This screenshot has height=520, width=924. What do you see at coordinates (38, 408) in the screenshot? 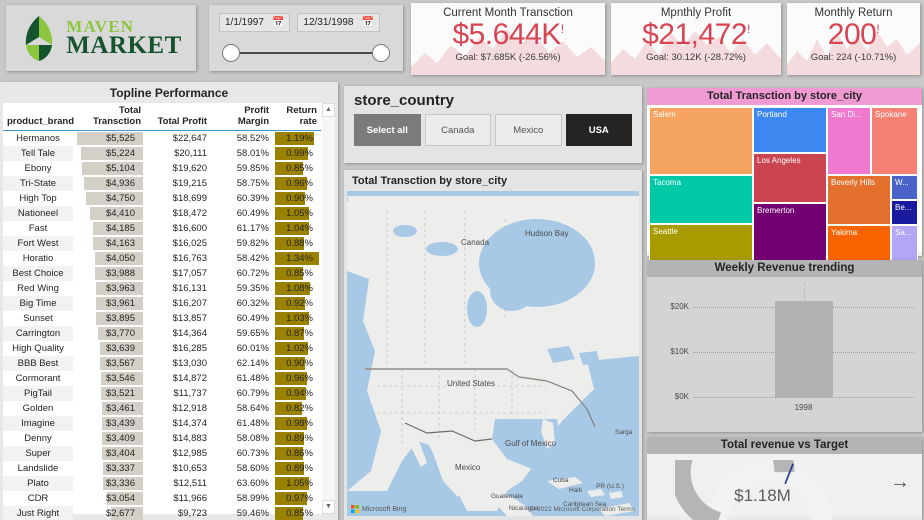
I see `cell-product-brand: Golden` at bounding box center [38, 408].